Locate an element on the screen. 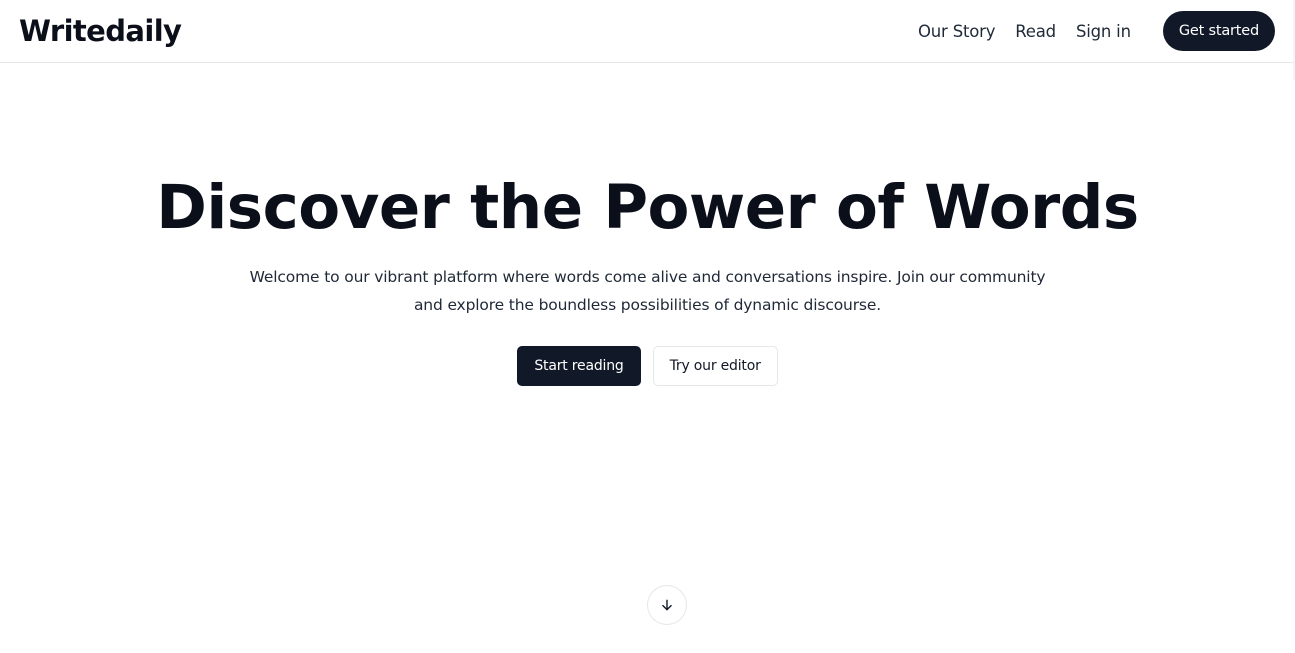  nav-link-read: Read is located at coordinates (1035, 31).